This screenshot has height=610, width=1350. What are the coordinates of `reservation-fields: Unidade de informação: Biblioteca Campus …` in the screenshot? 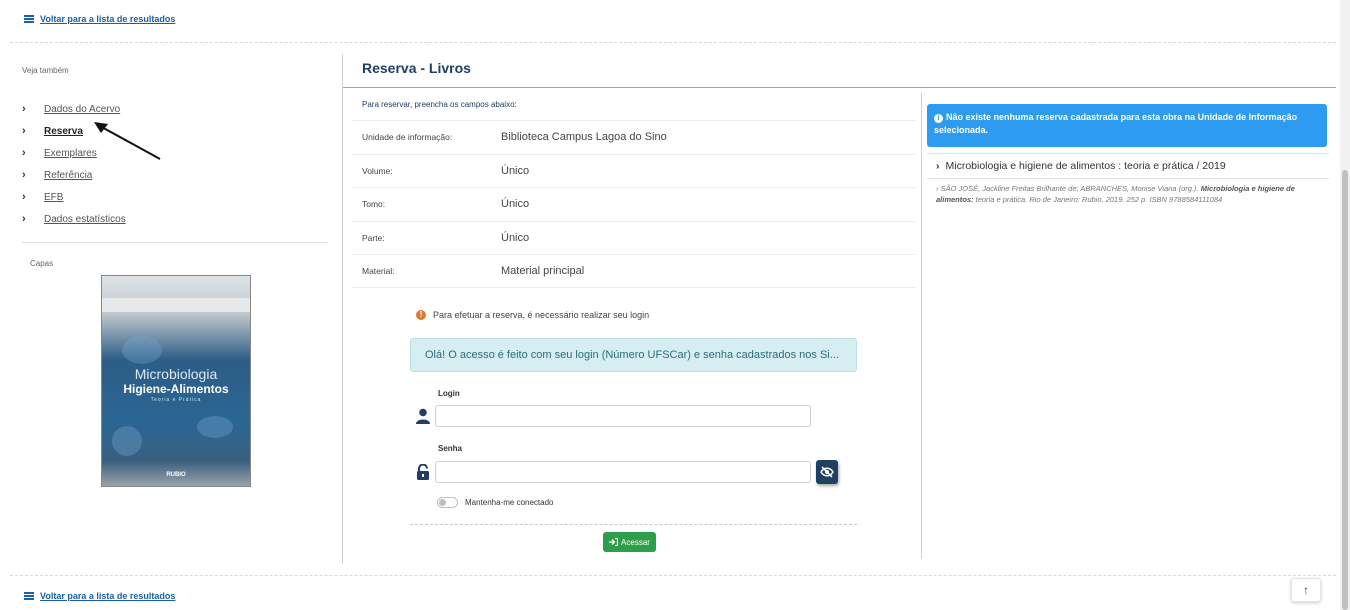 It's located at (633, 204).